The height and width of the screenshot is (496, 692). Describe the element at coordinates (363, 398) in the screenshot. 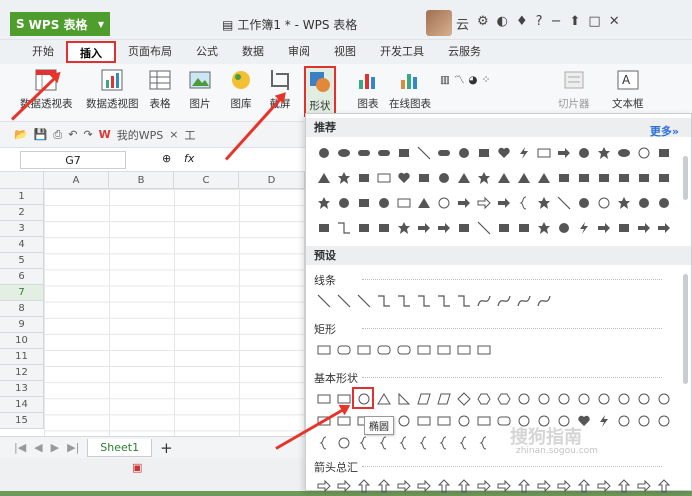

I see `ellipse-shape-highlight` at that location.